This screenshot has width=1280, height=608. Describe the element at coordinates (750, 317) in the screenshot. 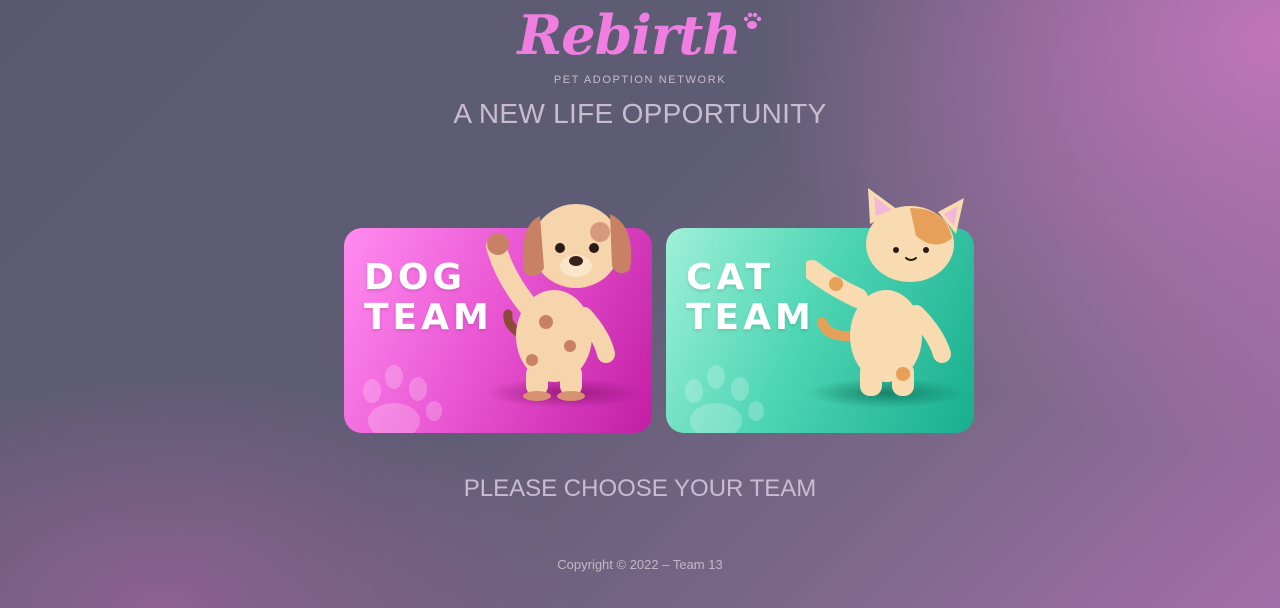

I see `cat-team-title-line2: TEAM` at that location.